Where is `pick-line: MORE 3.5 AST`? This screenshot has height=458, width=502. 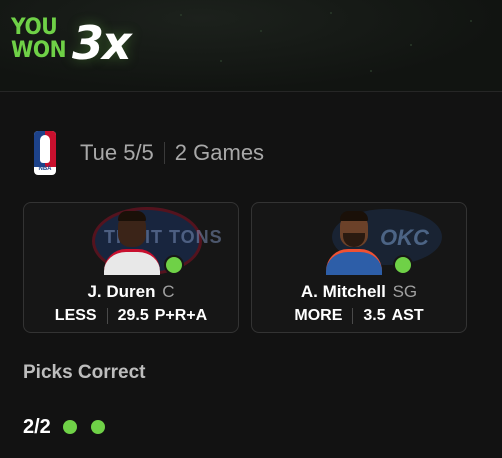
pick-line: MORE 3.5 AST is located at coordinates (359, 316).